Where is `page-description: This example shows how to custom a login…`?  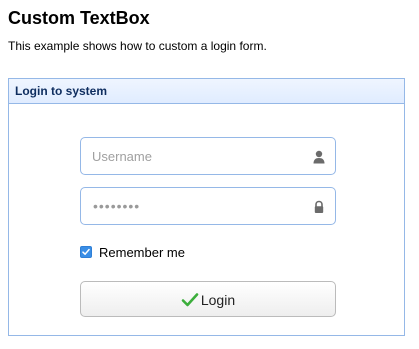 page-description: This example shows how to custom a login… is located at coordinates (137, 46).